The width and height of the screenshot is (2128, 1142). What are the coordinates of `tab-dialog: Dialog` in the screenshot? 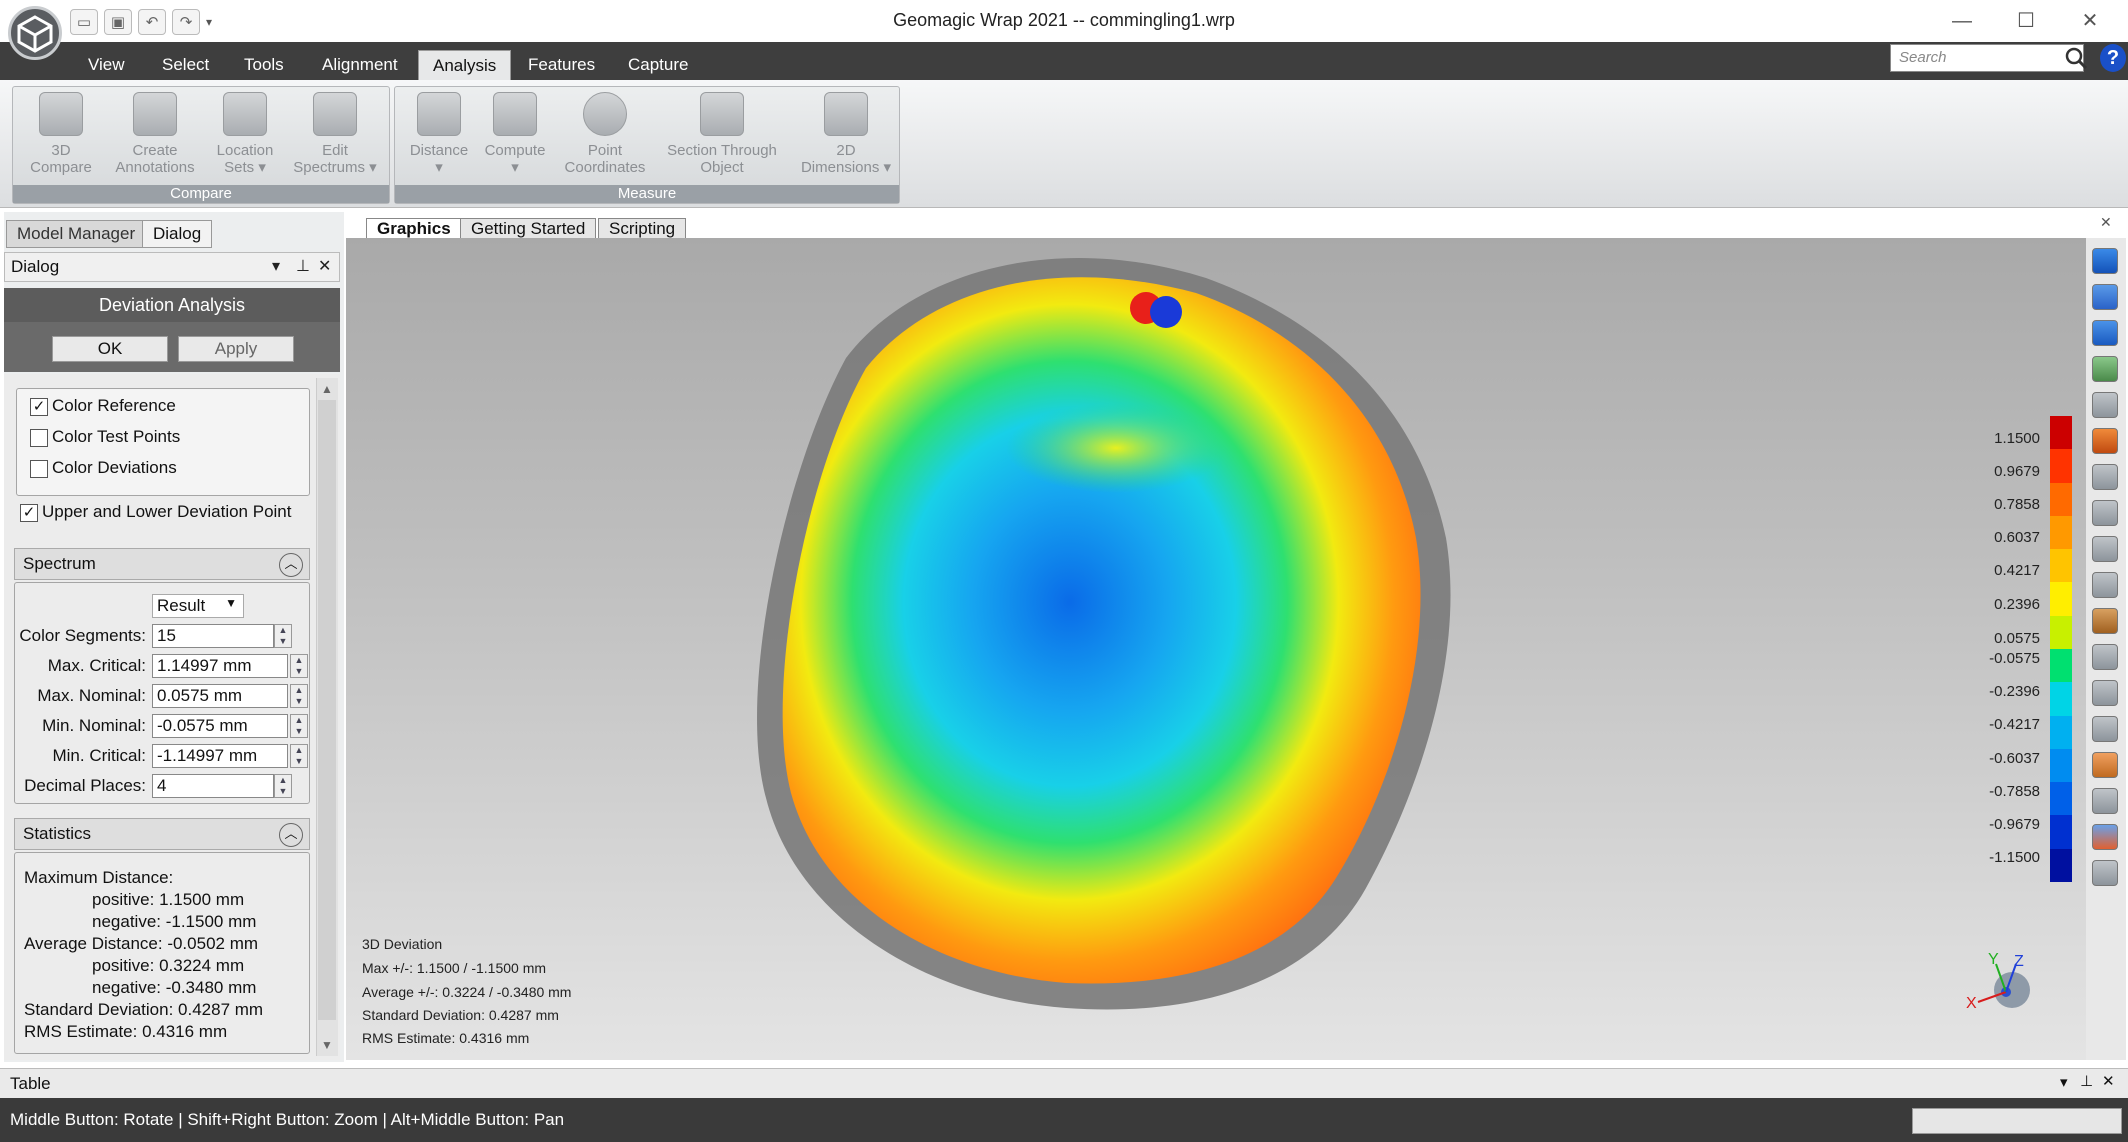 It's located at (177, 234).